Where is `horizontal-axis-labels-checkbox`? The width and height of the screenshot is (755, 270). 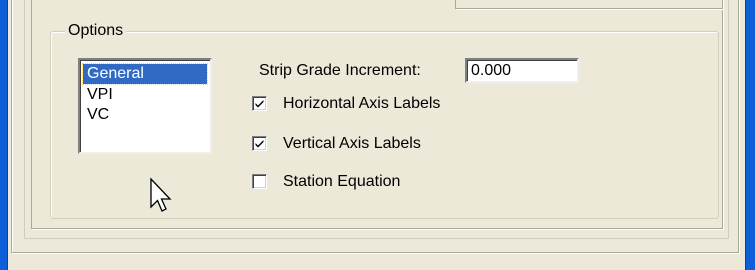 horizontal-axis-labels-checkbox is located at coordinates (259, 103).